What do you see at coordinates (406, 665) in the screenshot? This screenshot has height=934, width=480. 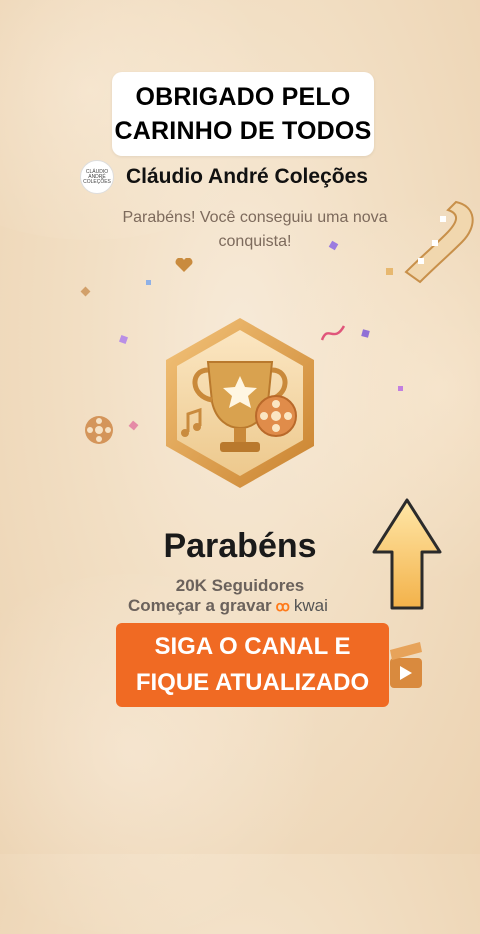 I see `clapperboard-icon` at bounding box center [406, 665].